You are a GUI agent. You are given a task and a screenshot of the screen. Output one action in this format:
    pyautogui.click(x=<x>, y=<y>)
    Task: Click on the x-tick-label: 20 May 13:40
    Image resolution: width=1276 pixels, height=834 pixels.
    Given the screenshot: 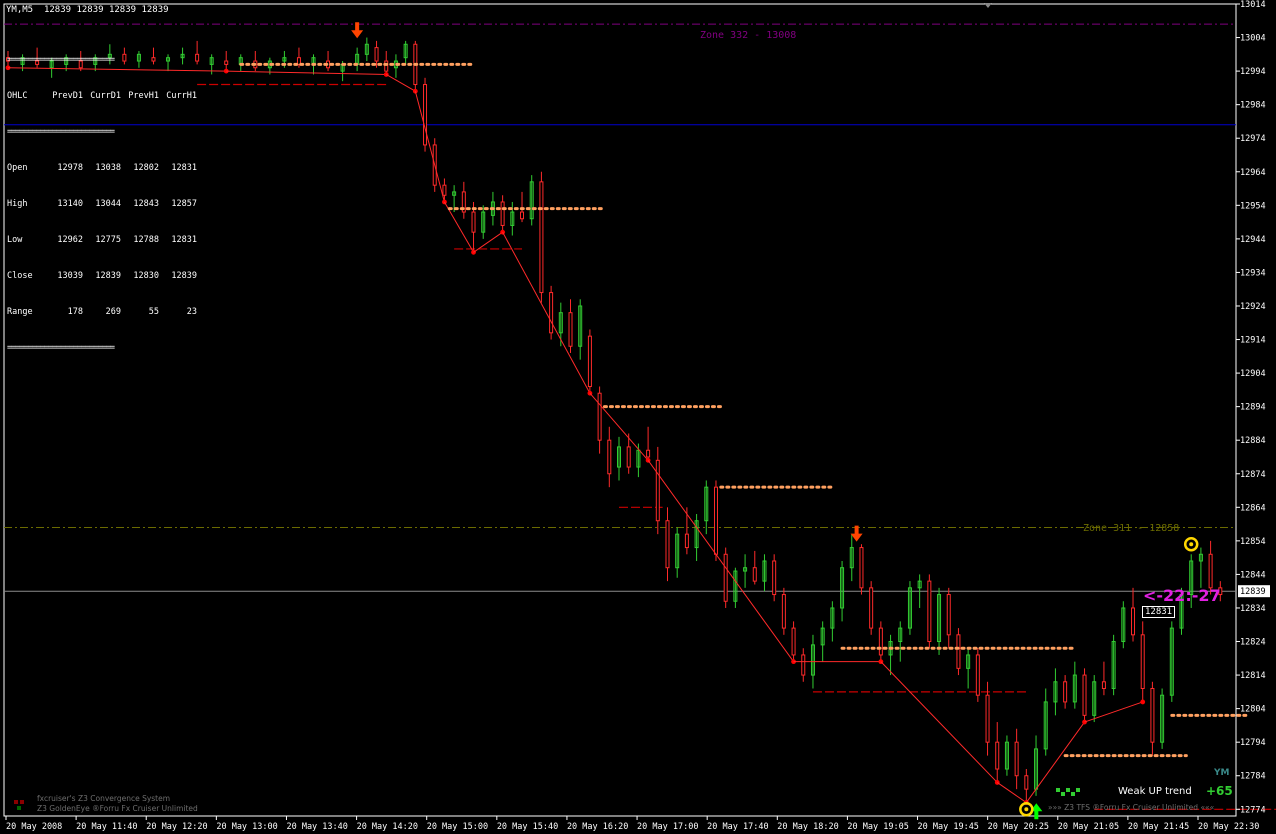 What is the action you would take?
    pyautogui.click(x=316, y=827)
    